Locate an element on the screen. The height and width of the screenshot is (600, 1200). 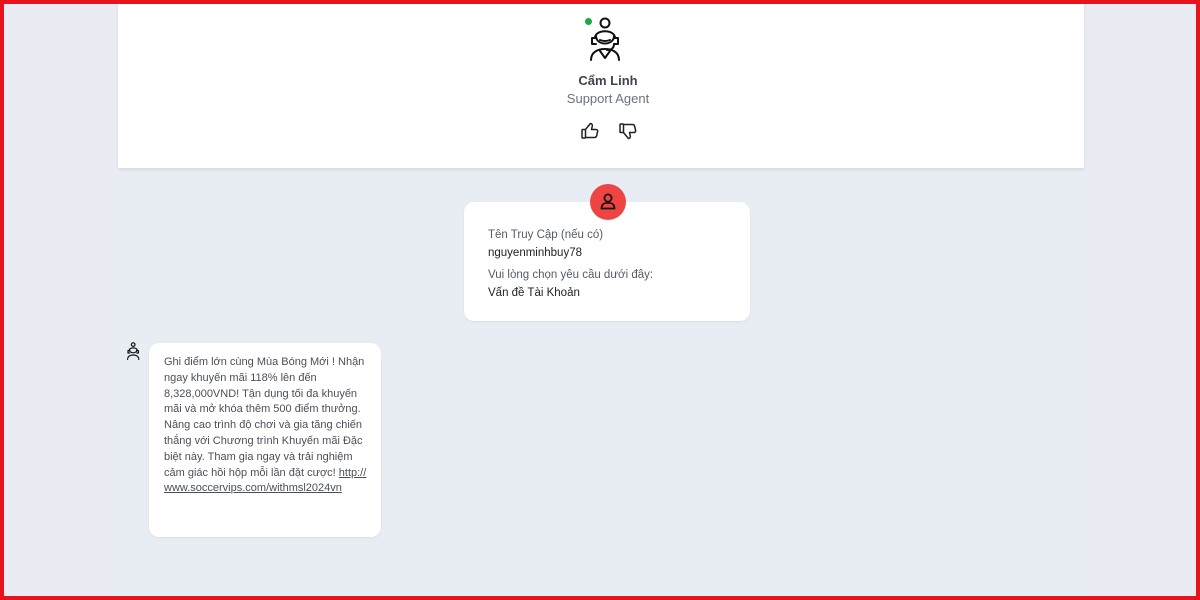
thumbs-down-icon is located at coordinates (628, 131).